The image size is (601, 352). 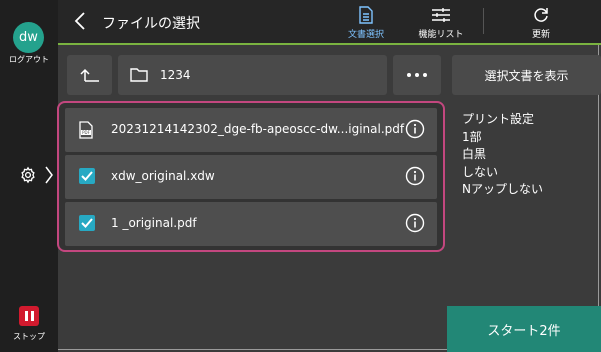 I want to click on tab-function-list-label: 機能リスト, so click(x=441, y=35).